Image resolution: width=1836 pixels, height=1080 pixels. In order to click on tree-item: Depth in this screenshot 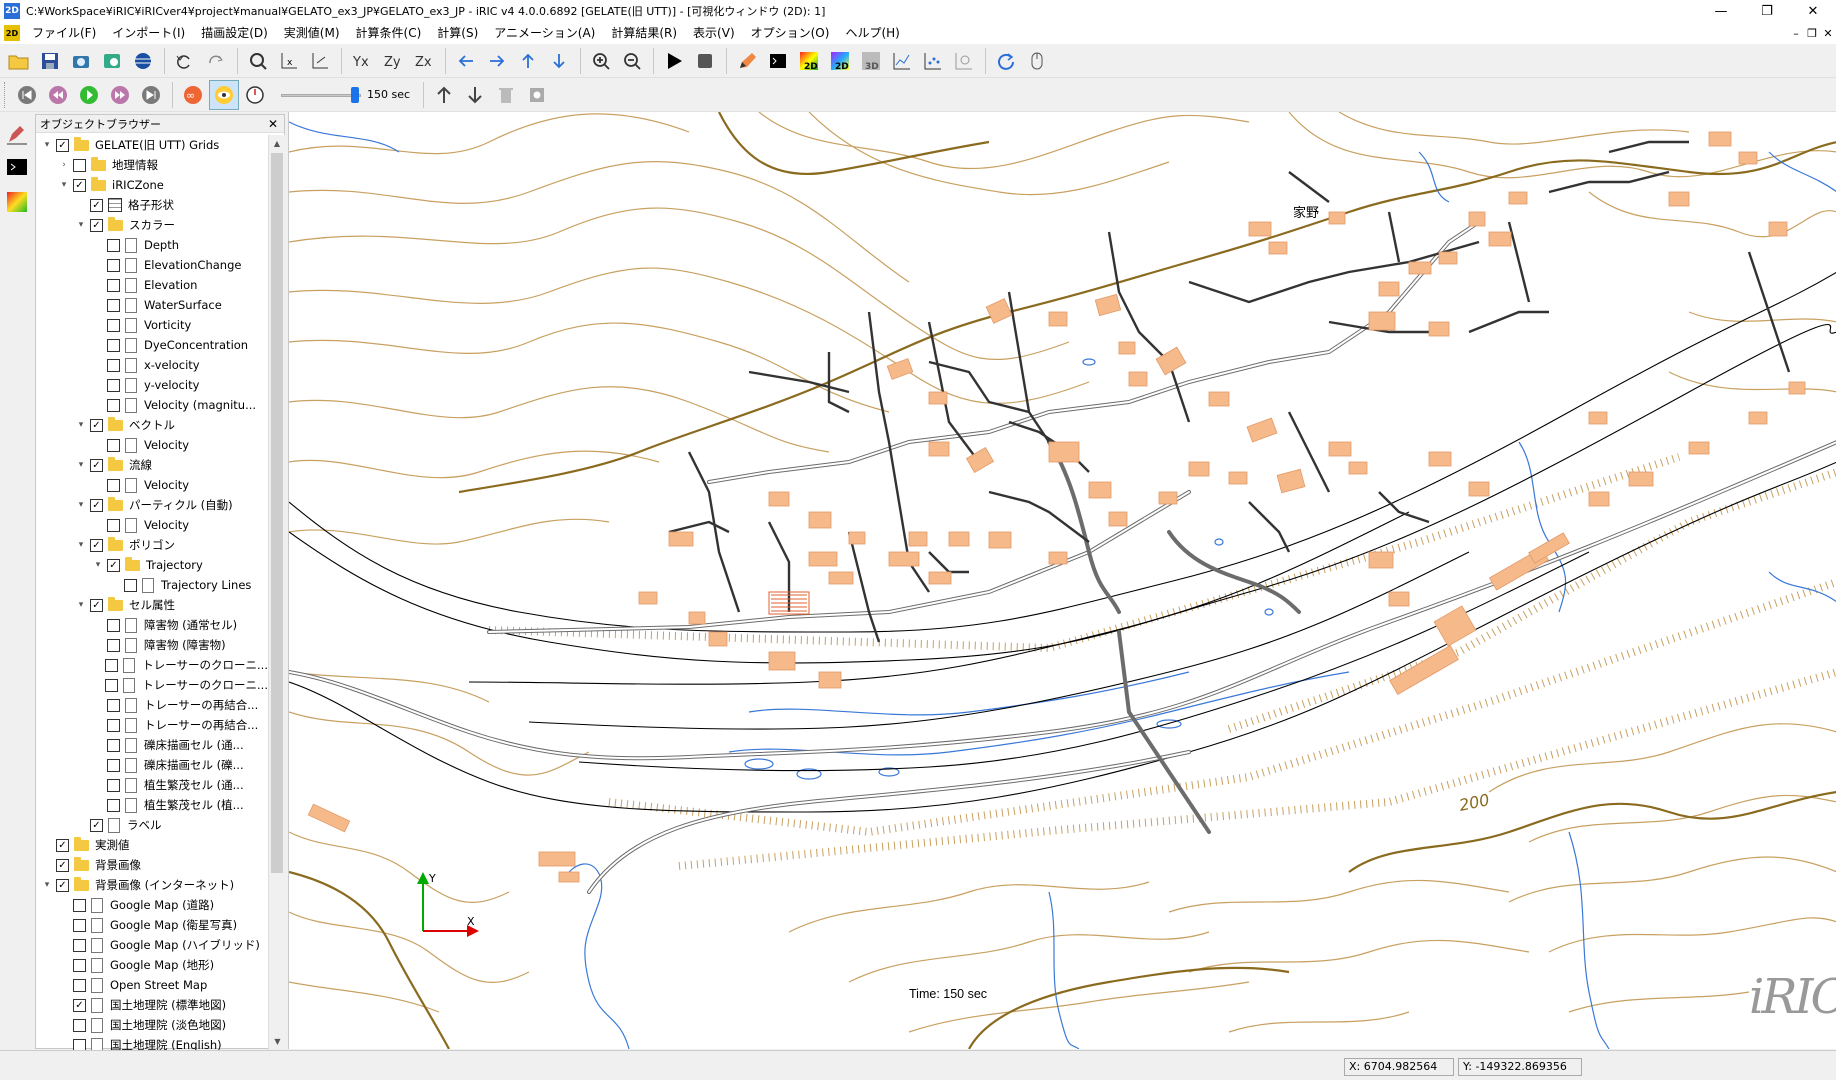, I will do `click(152, 245)`.